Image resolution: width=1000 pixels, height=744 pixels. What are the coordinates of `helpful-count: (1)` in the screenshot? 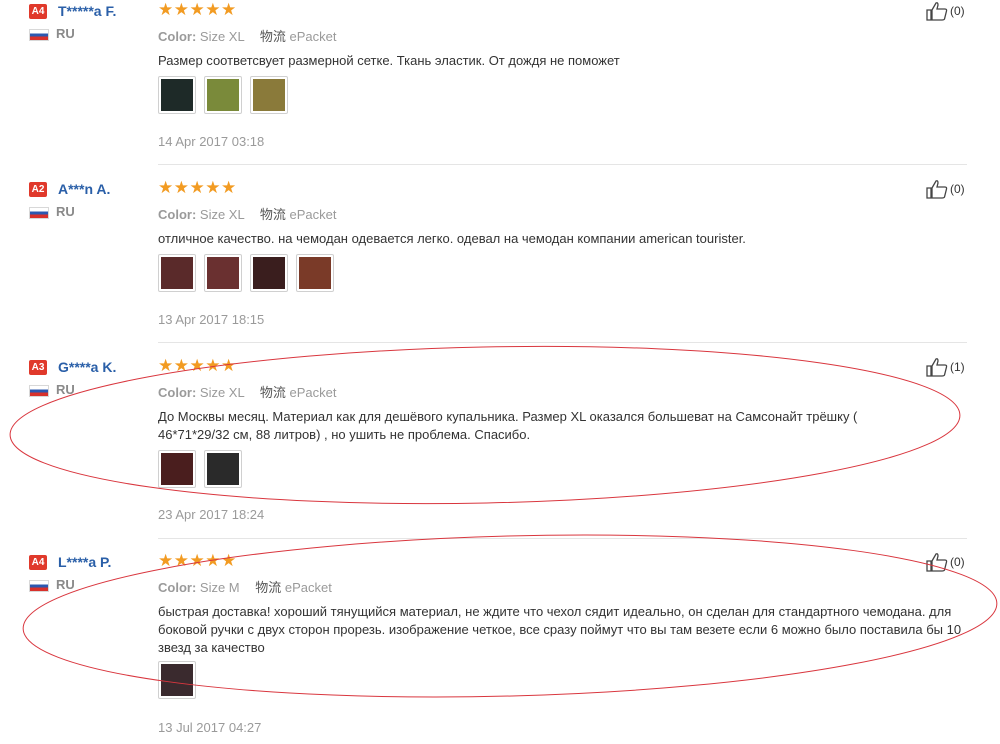 It's located at (957, 367).